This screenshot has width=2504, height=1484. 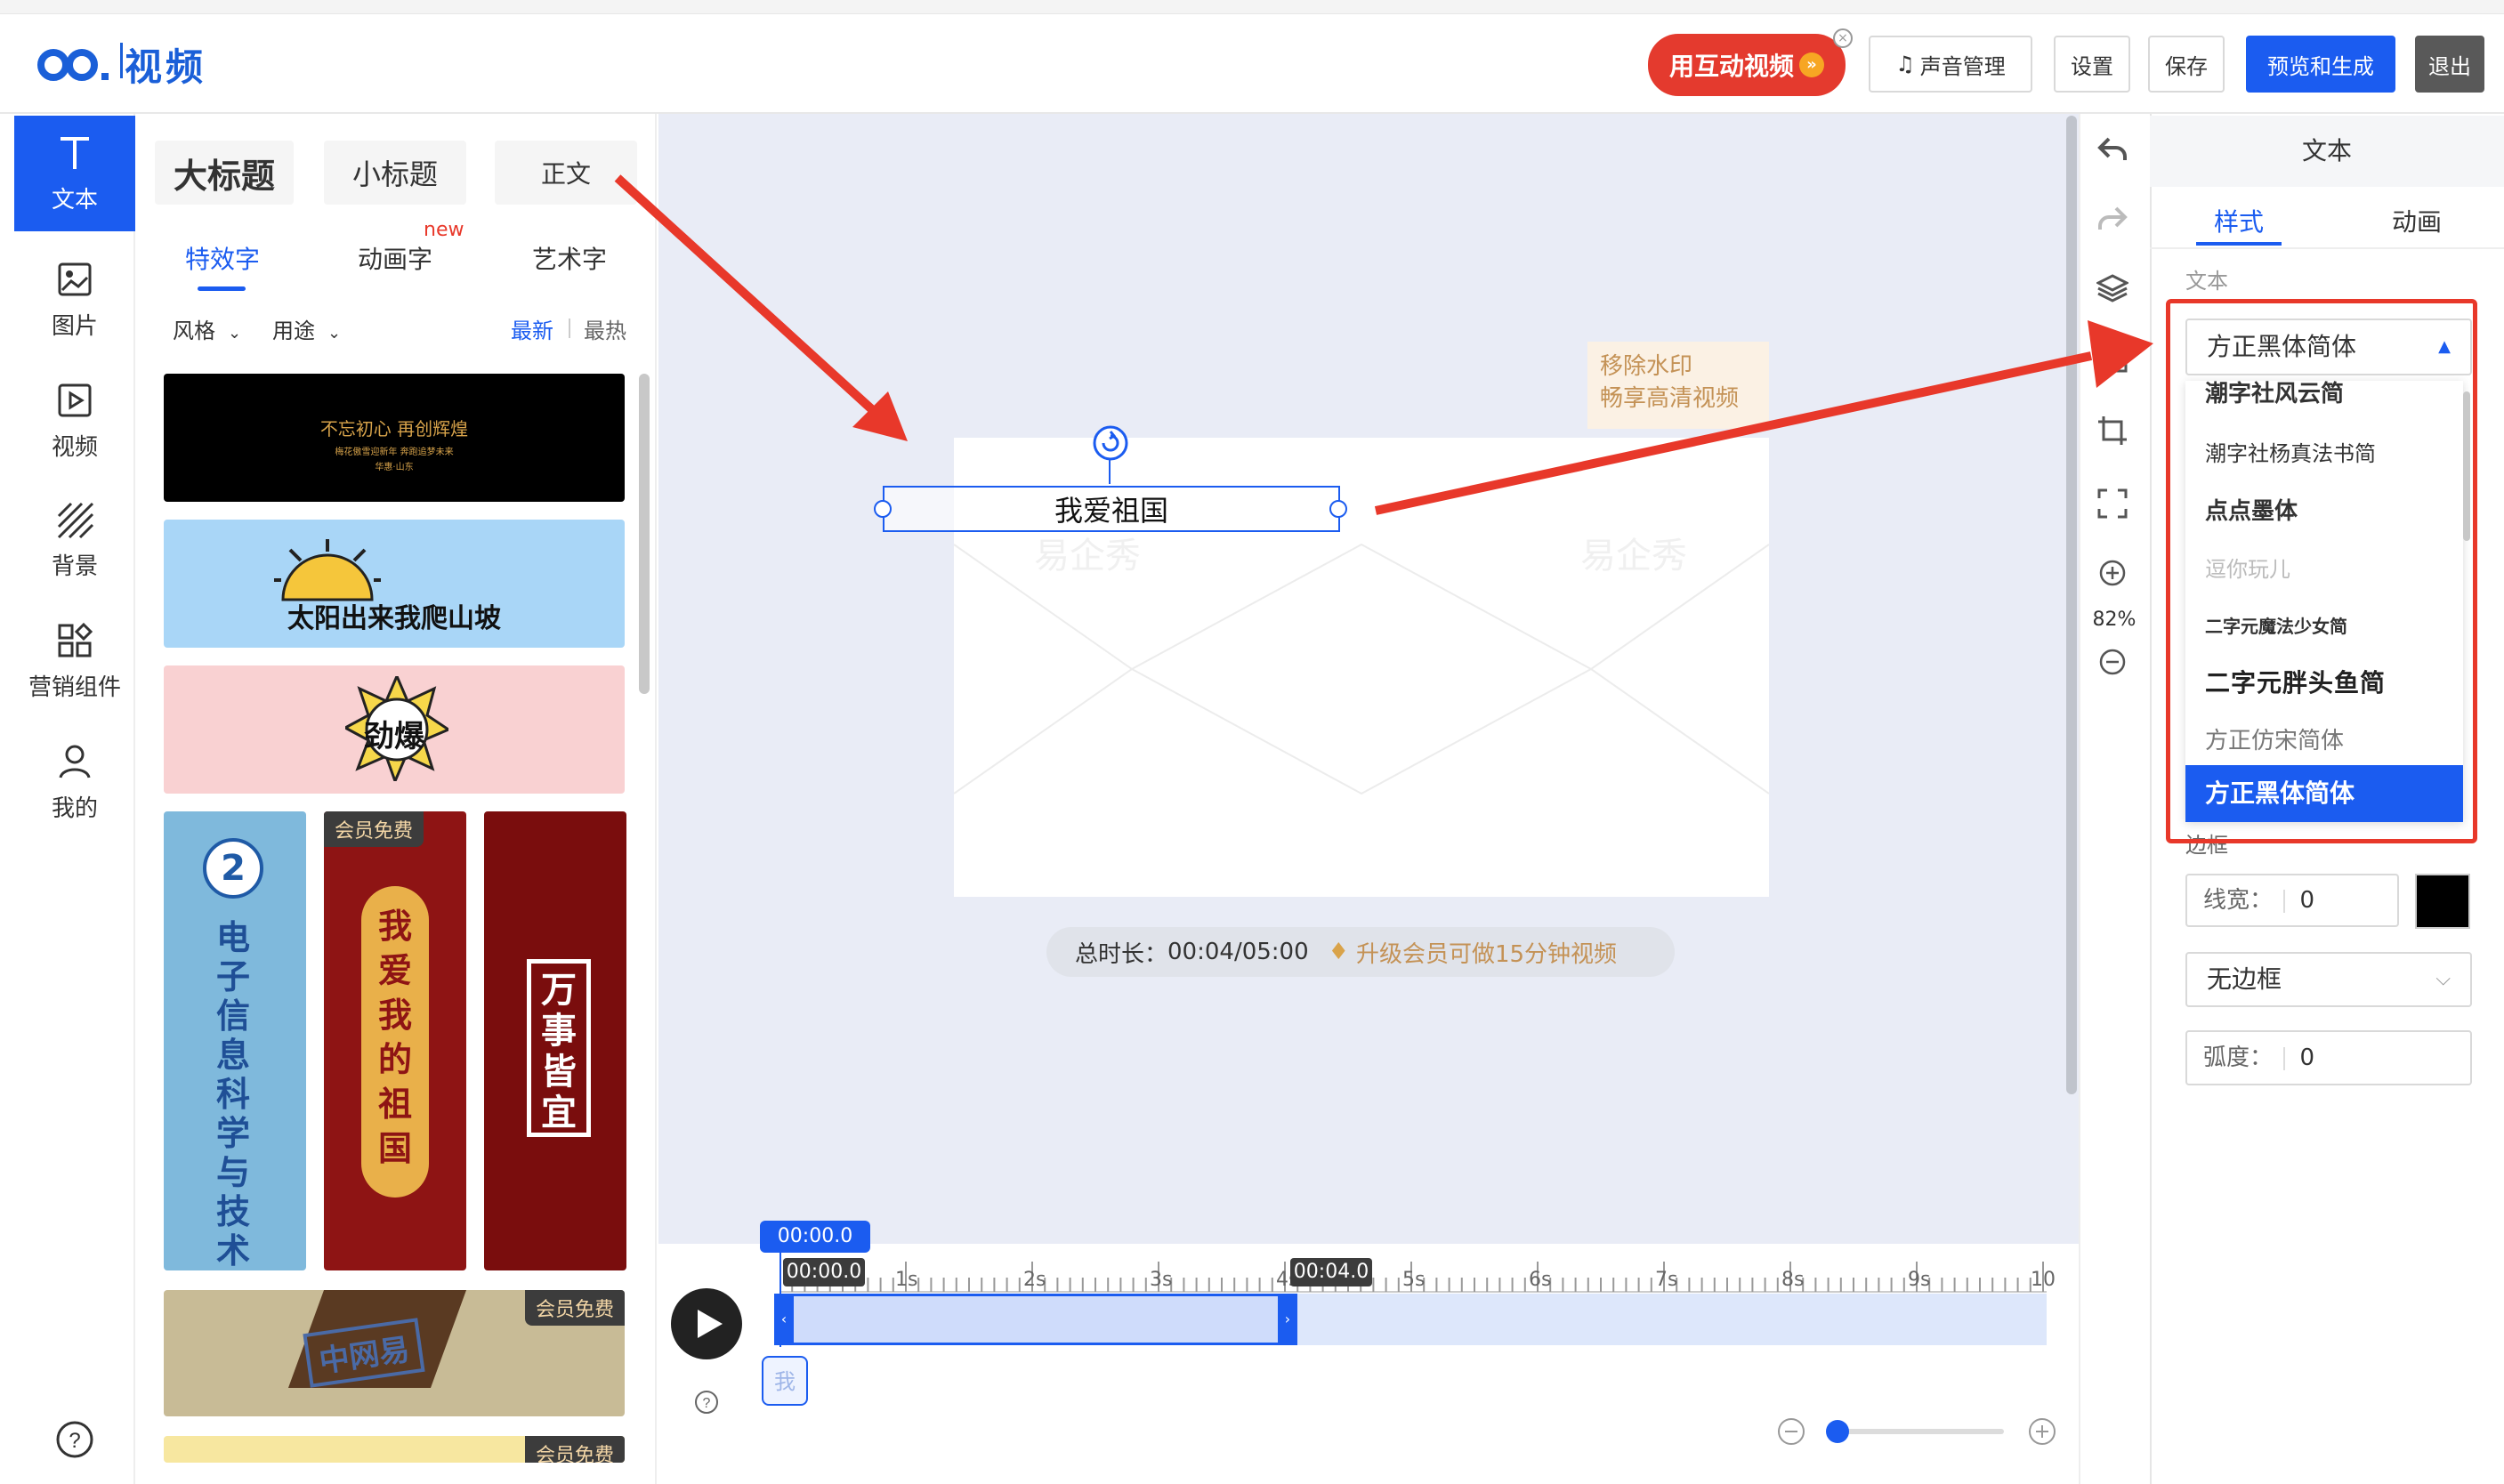 I want to click on rotate-icon, so click(x=1110, y=443).